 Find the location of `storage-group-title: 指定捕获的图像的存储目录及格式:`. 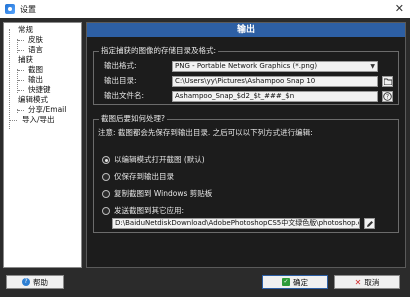

storage-group-title: 指定捕获的图像的存储目录及格式: is located at coordinates (159, 51).